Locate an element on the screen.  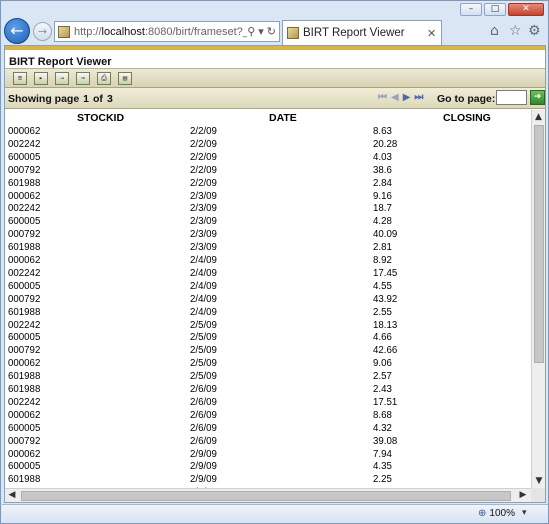
favorites-star-icon: ☆ is located at coordinates (515, 31).